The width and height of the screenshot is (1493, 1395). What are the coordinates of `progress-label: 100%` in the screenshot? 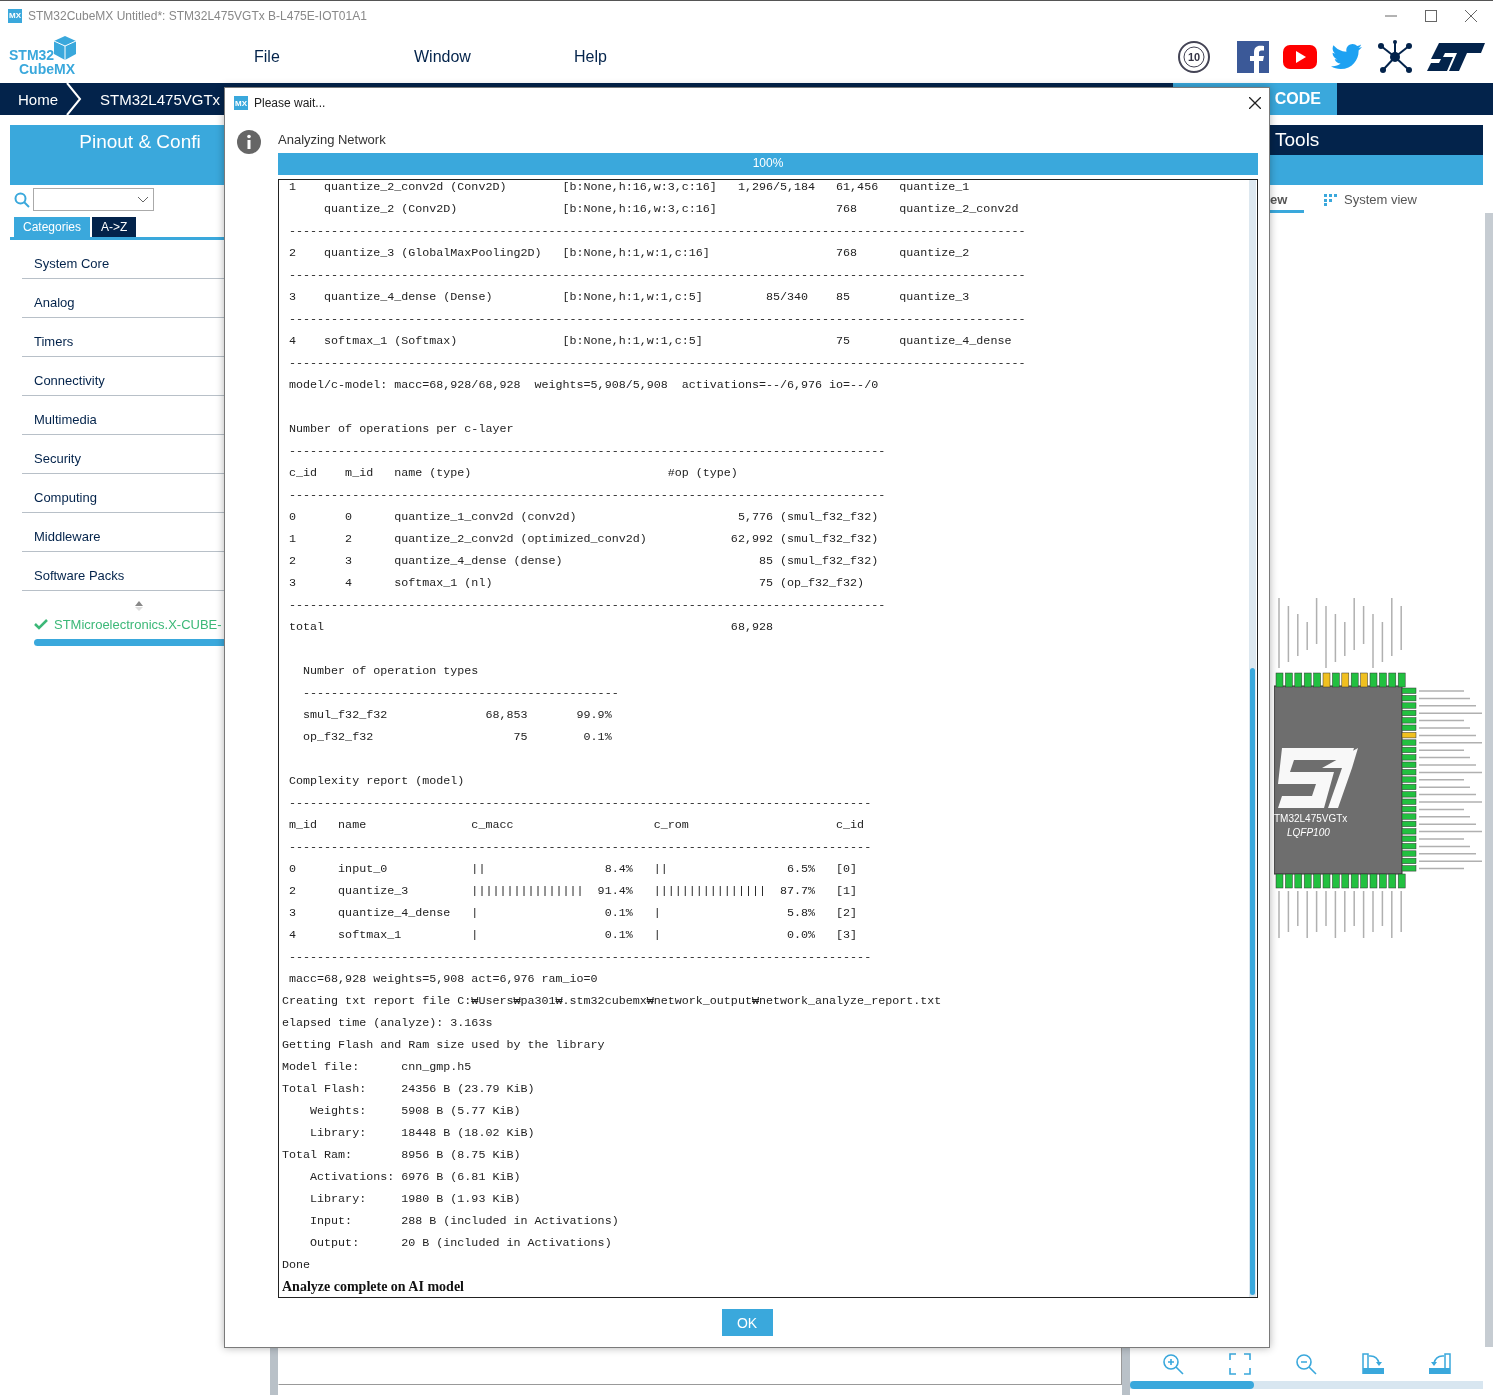 It's located at (768, 163).